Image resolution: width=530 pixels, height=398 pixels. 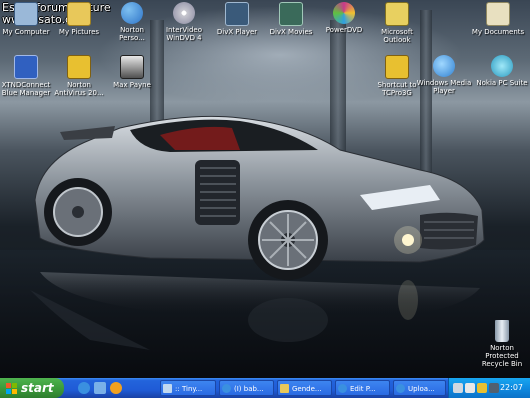 I want to click on antenna-icon, so click(x=26, y=67).